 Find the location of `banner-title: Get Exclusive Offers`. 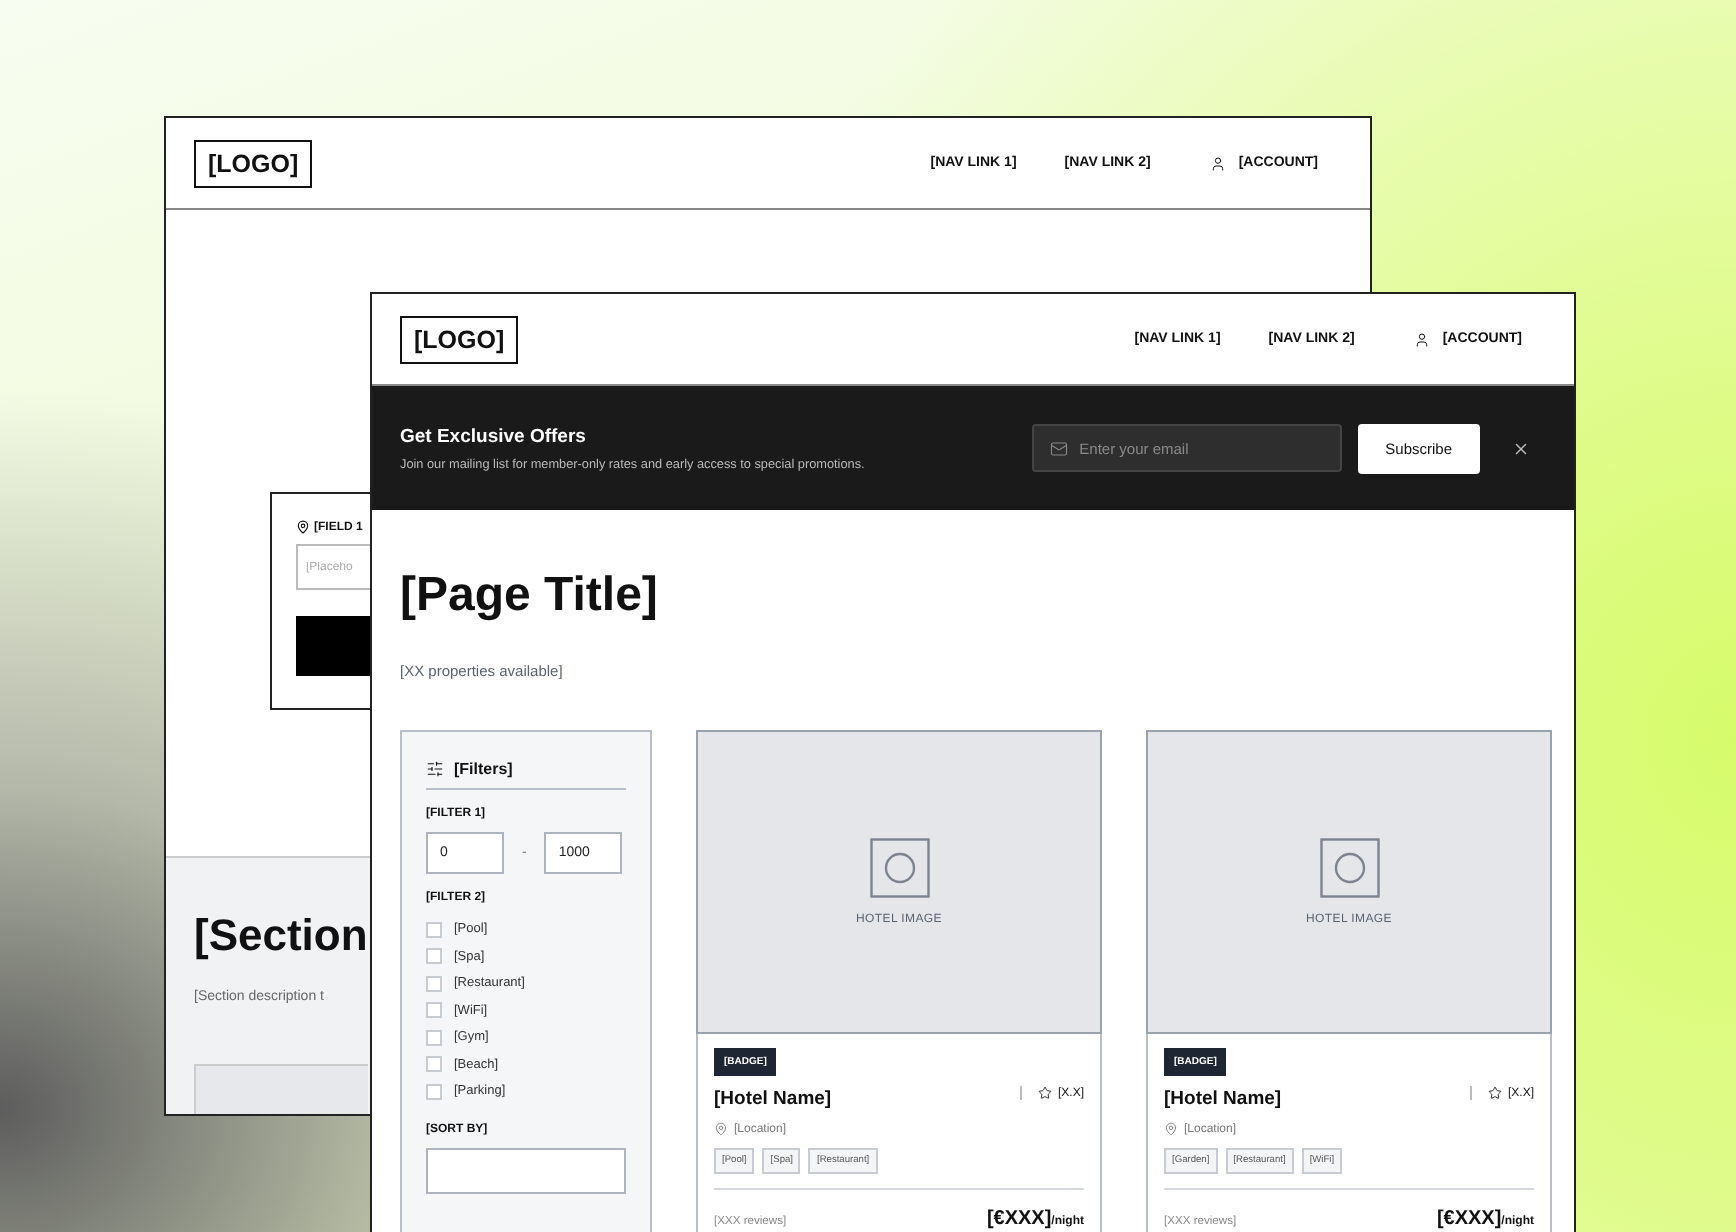

banner-title: Get Exclusive Offers is located at coordinates (494, 436).